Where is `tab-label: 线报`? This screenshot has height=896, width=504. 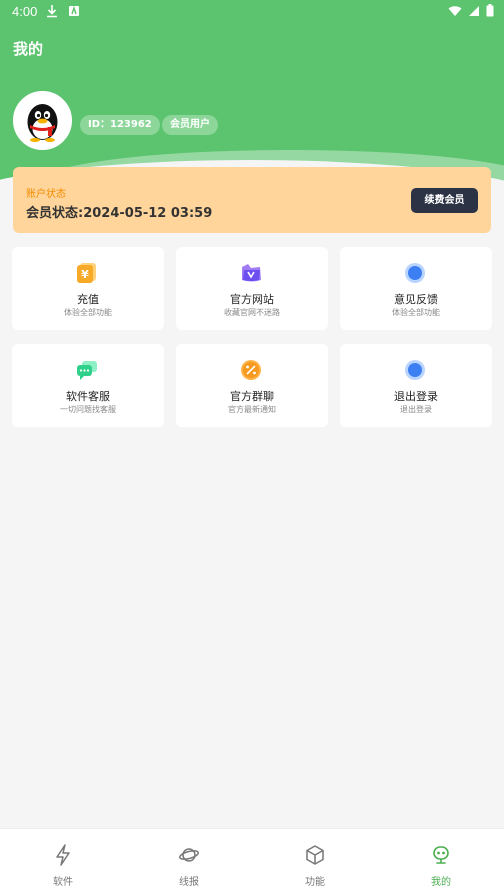
tab-label: 线报 is located at coordinates (189, 882).